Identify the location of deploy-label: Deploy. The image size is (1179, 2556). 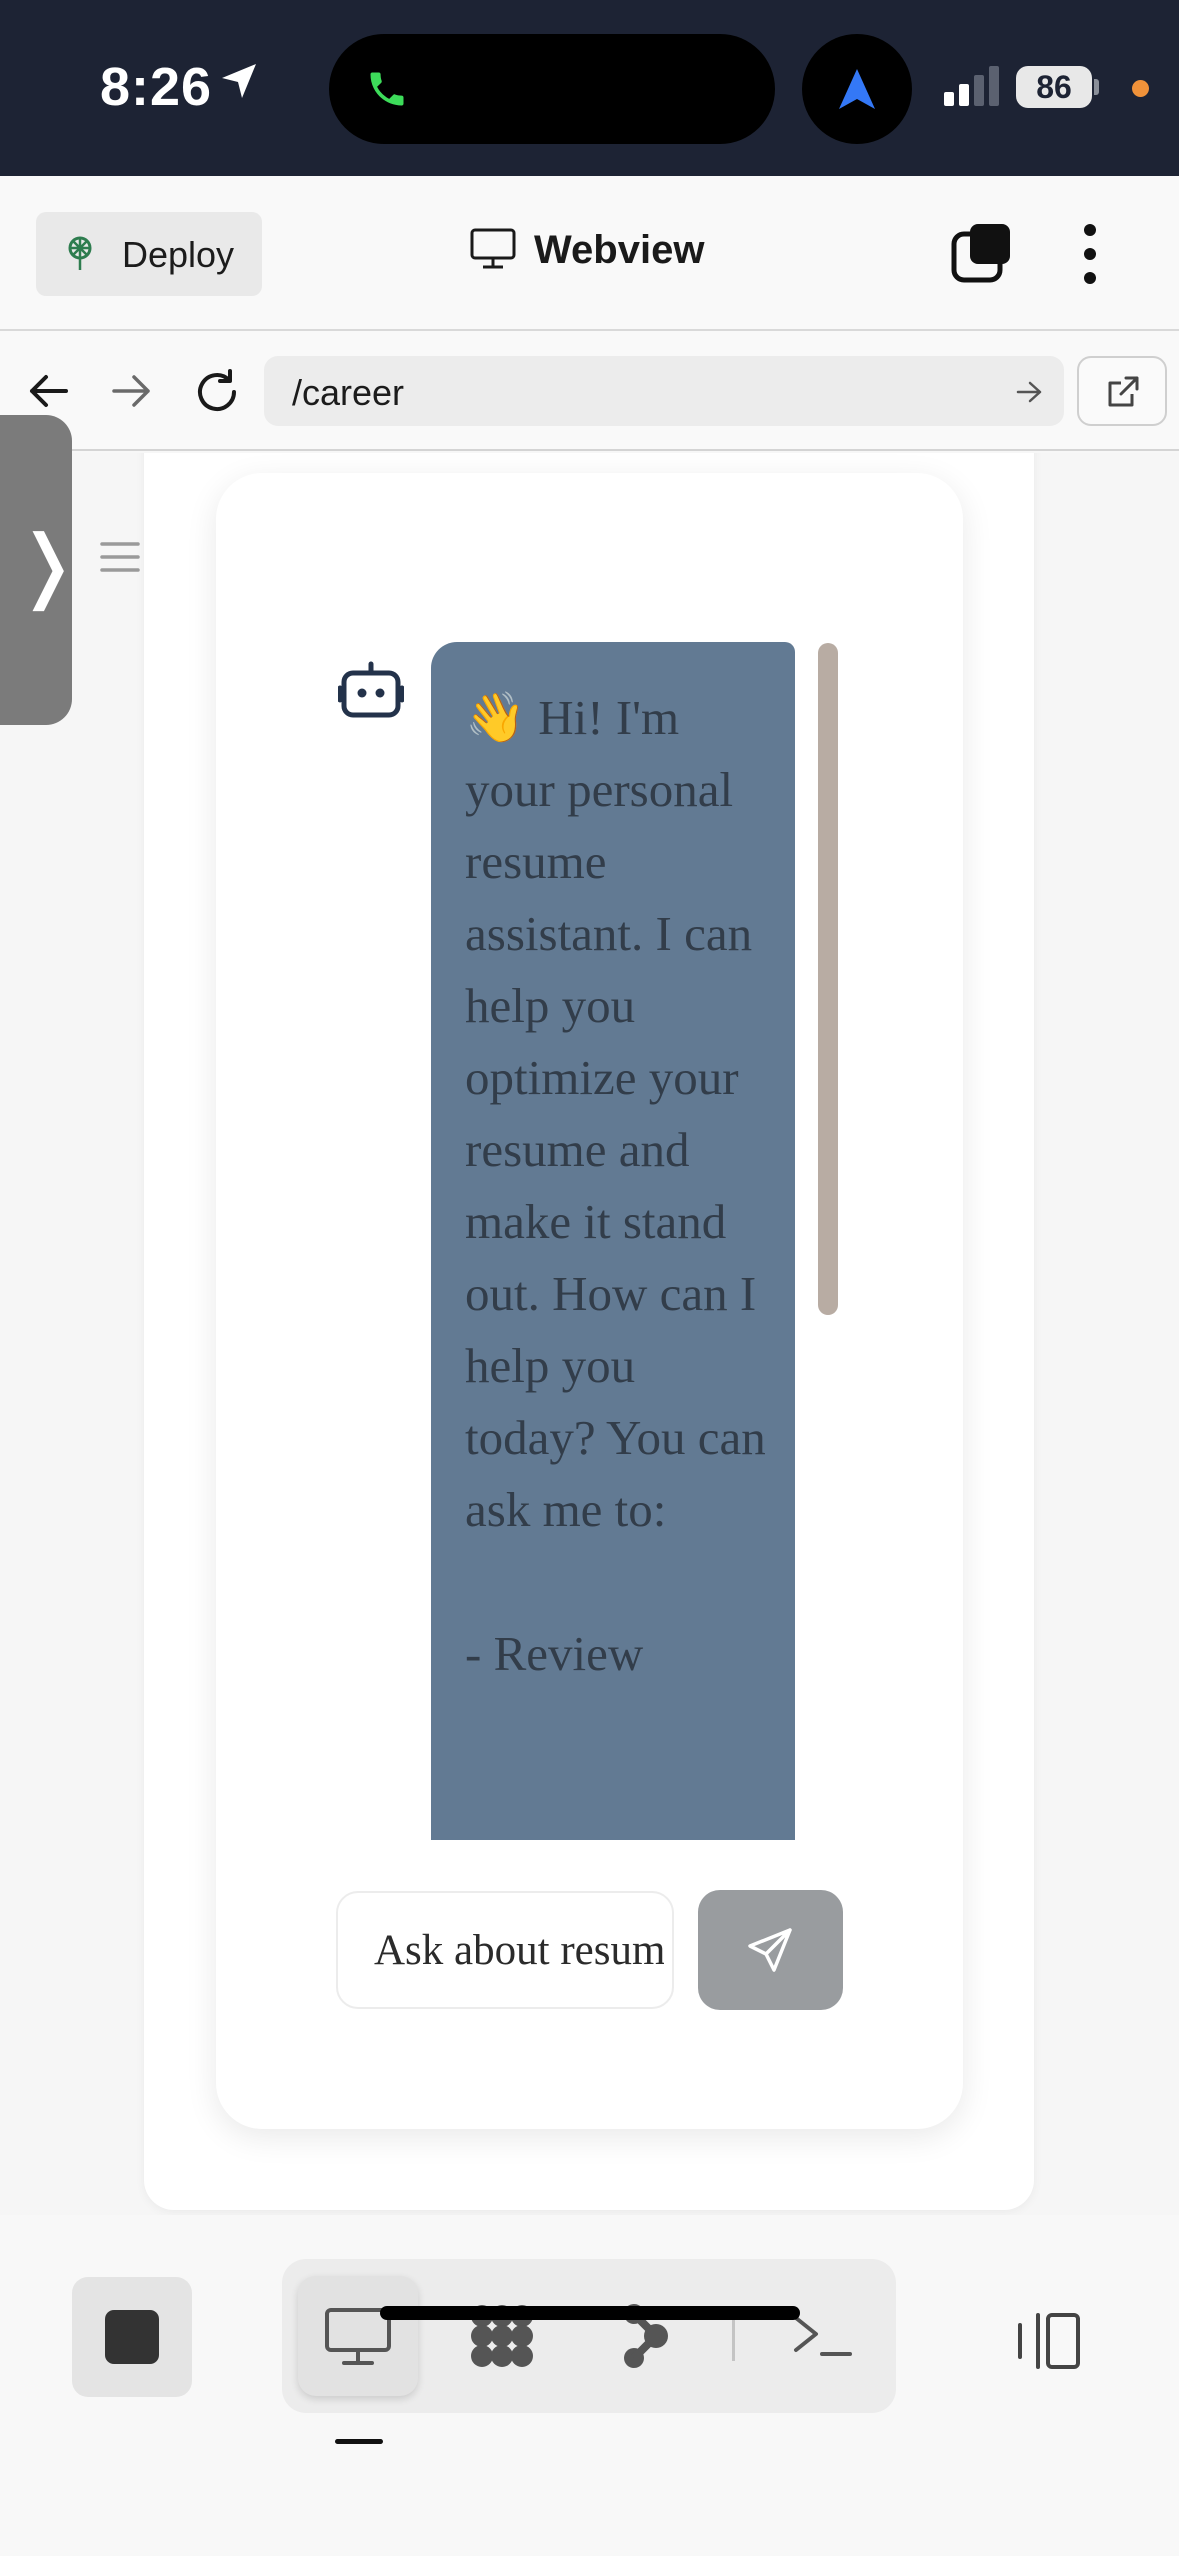
(178, 254).